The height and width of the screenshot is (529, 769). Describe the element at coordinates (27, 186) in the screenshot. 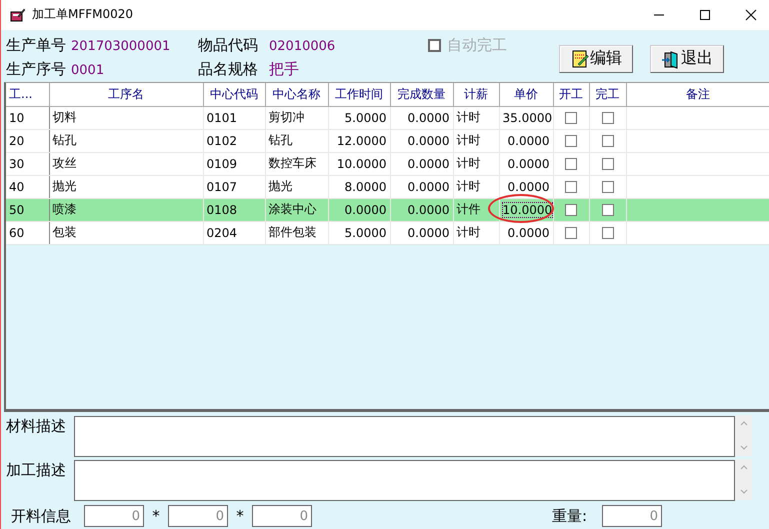

I see `table-cell: 40` at that location.